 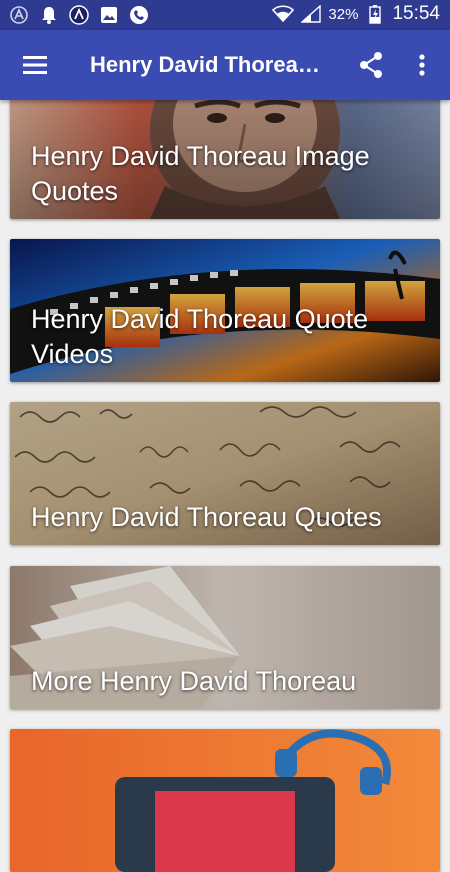 What do you see at coordinates (375, 14) in the screenshot?
I see `battery-charging-icon` at bounding box center [375, 14].